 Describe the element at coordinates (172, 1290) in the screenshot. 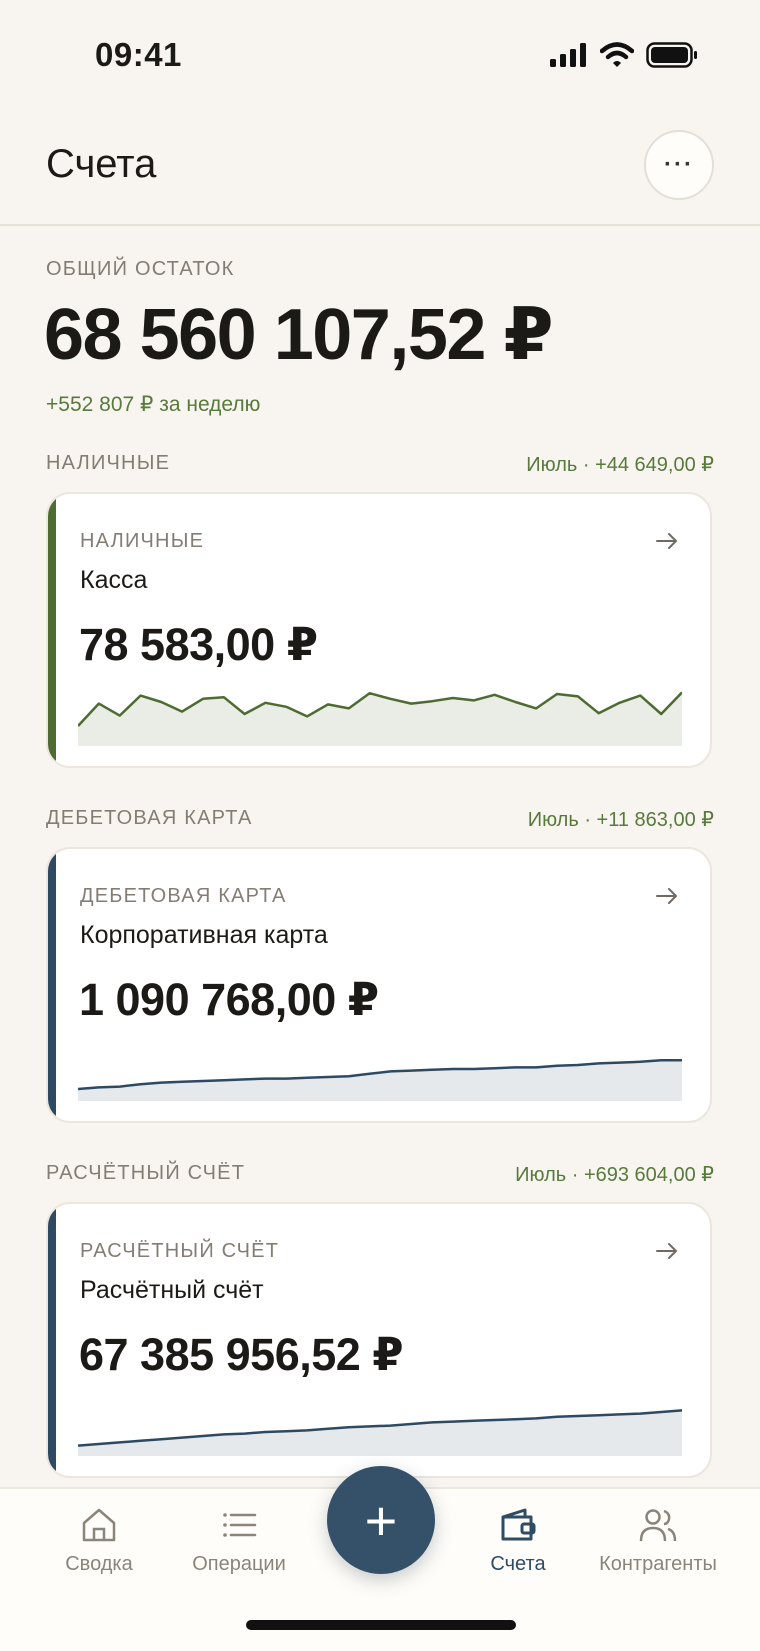

I see `card-account-name: Расчётный счёт` at that location.